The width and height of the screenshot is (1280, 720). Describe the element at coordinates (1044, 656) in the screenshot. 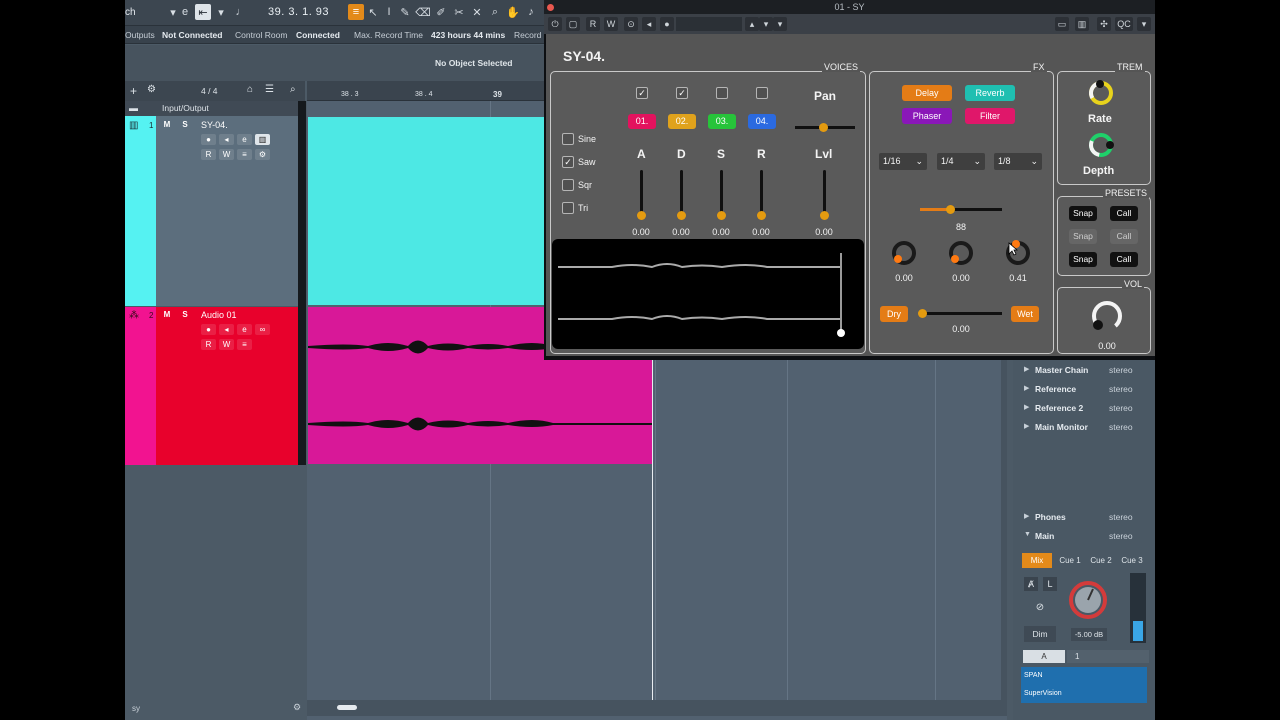

I see `slot-a-button: A` at that location.